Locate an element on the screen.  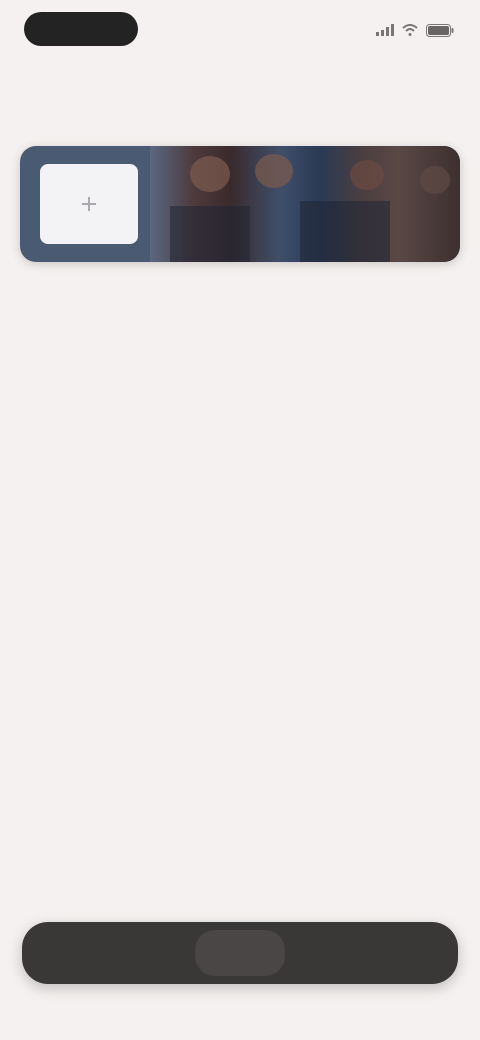
photo-strip-card is located at coordinates (240, 204).